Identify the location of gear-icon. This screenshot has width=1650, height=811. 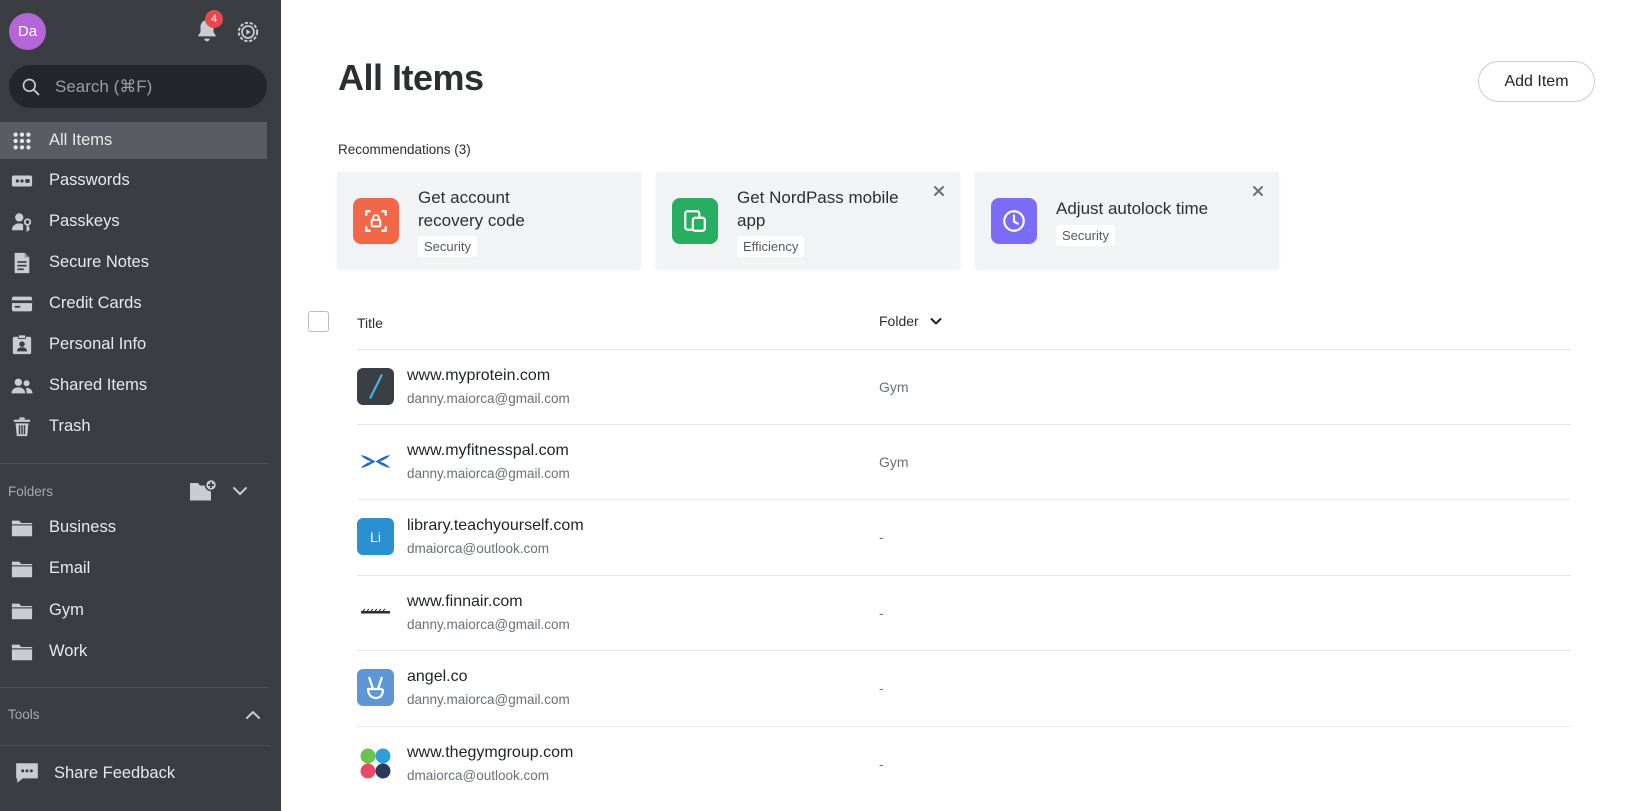
(248, 32).